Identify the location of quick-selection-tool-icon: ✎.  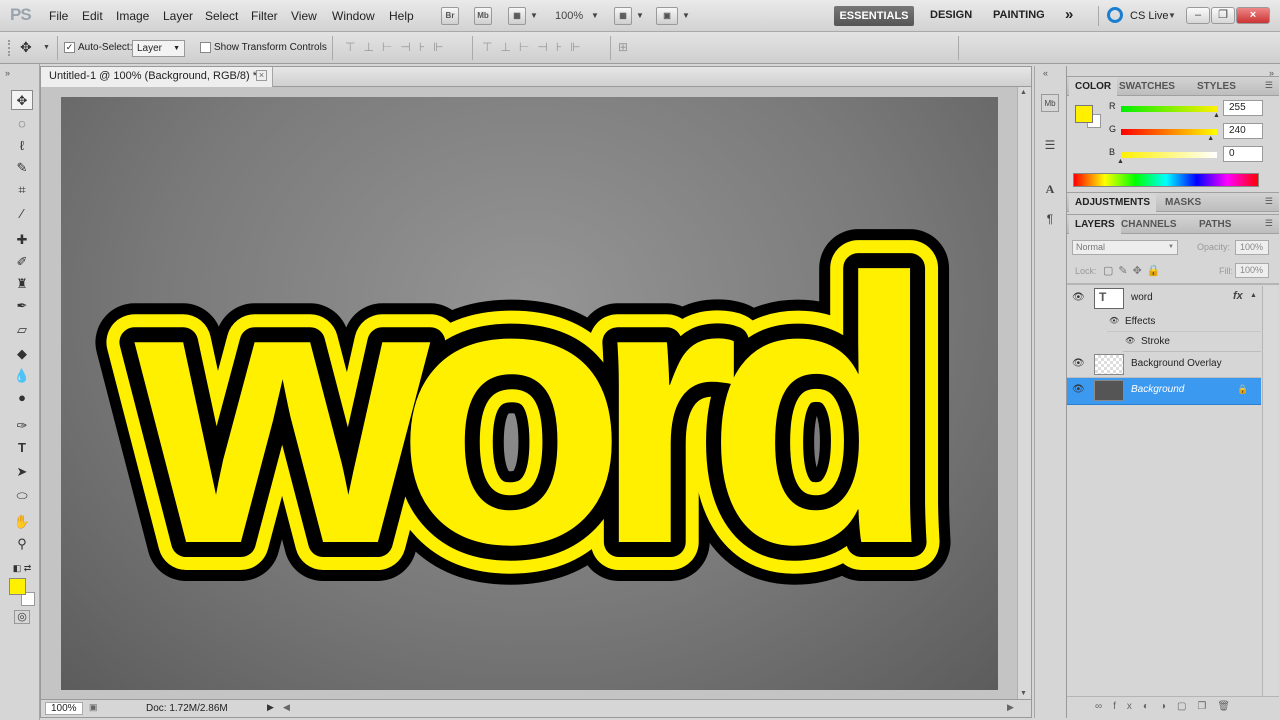
(22, 168).